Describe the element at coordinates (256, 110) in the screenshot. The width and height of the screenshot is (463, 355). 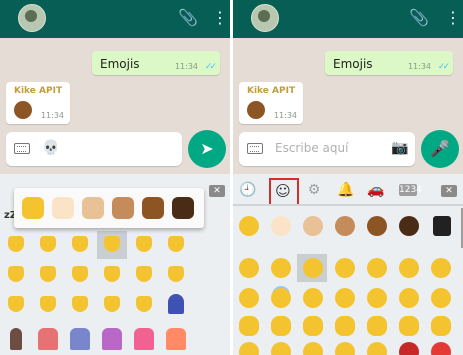
I see `dark-skin-woman-emoji` at that location.